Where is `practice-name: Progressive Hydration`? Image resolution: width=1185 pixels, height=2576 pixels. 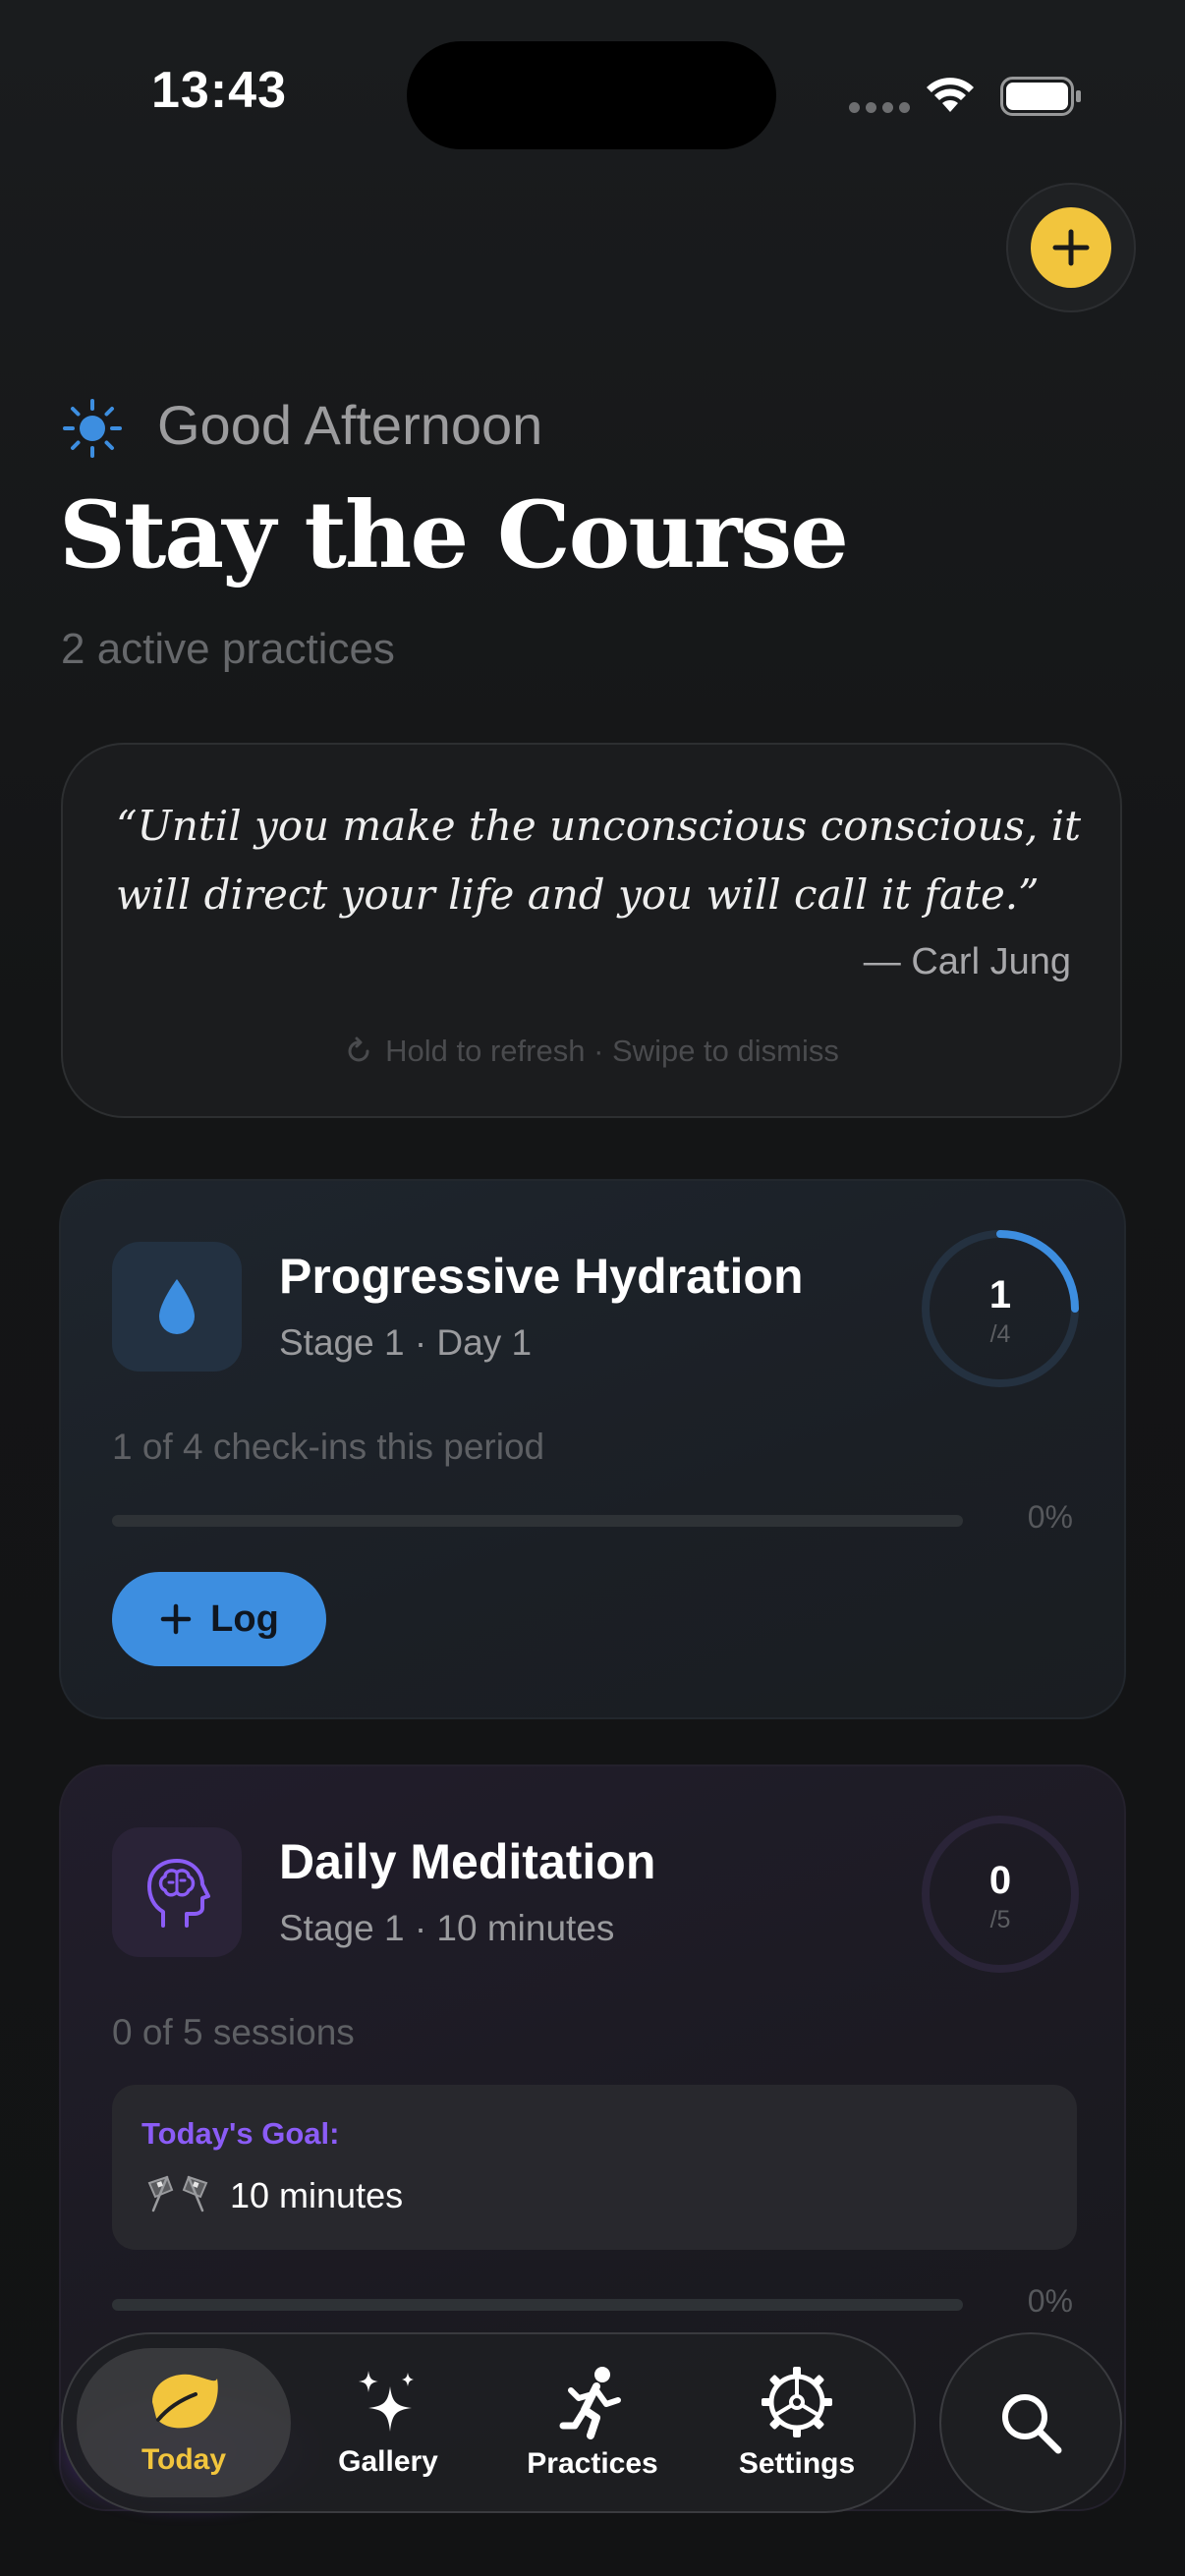 practice-name: Progressive Hydration is located at coordinates (542, 1276).